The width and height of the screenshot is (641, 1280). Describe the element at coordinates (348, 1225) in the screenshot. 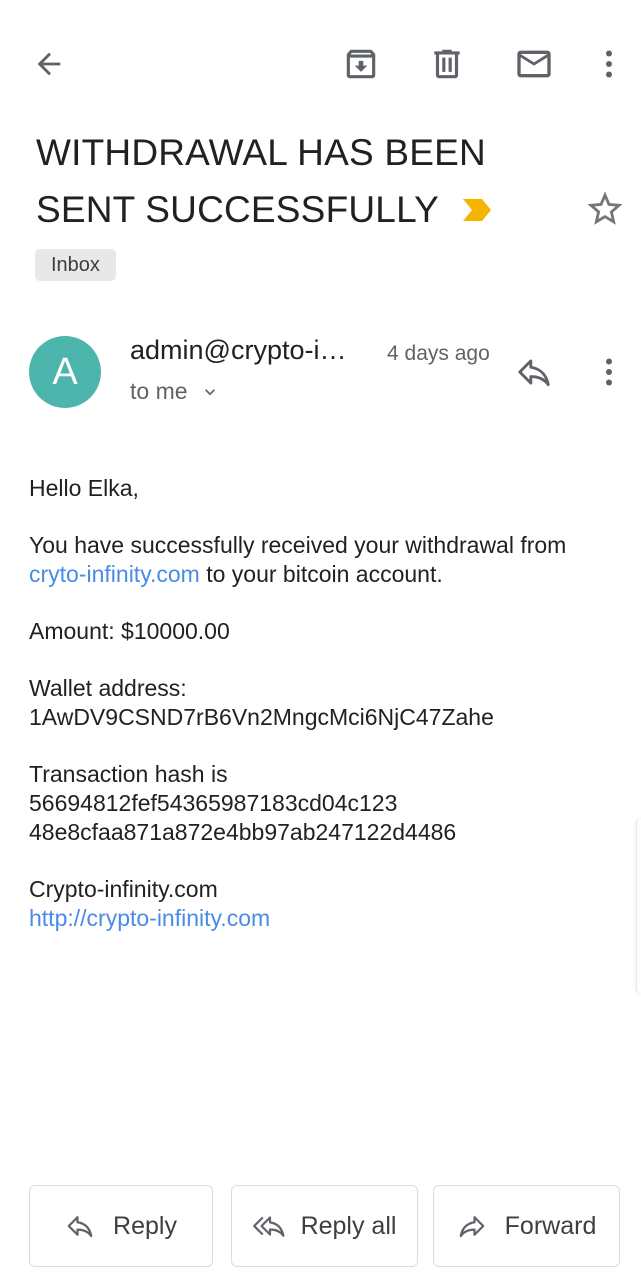

I see `reply-all-label: Reply all` at that location.